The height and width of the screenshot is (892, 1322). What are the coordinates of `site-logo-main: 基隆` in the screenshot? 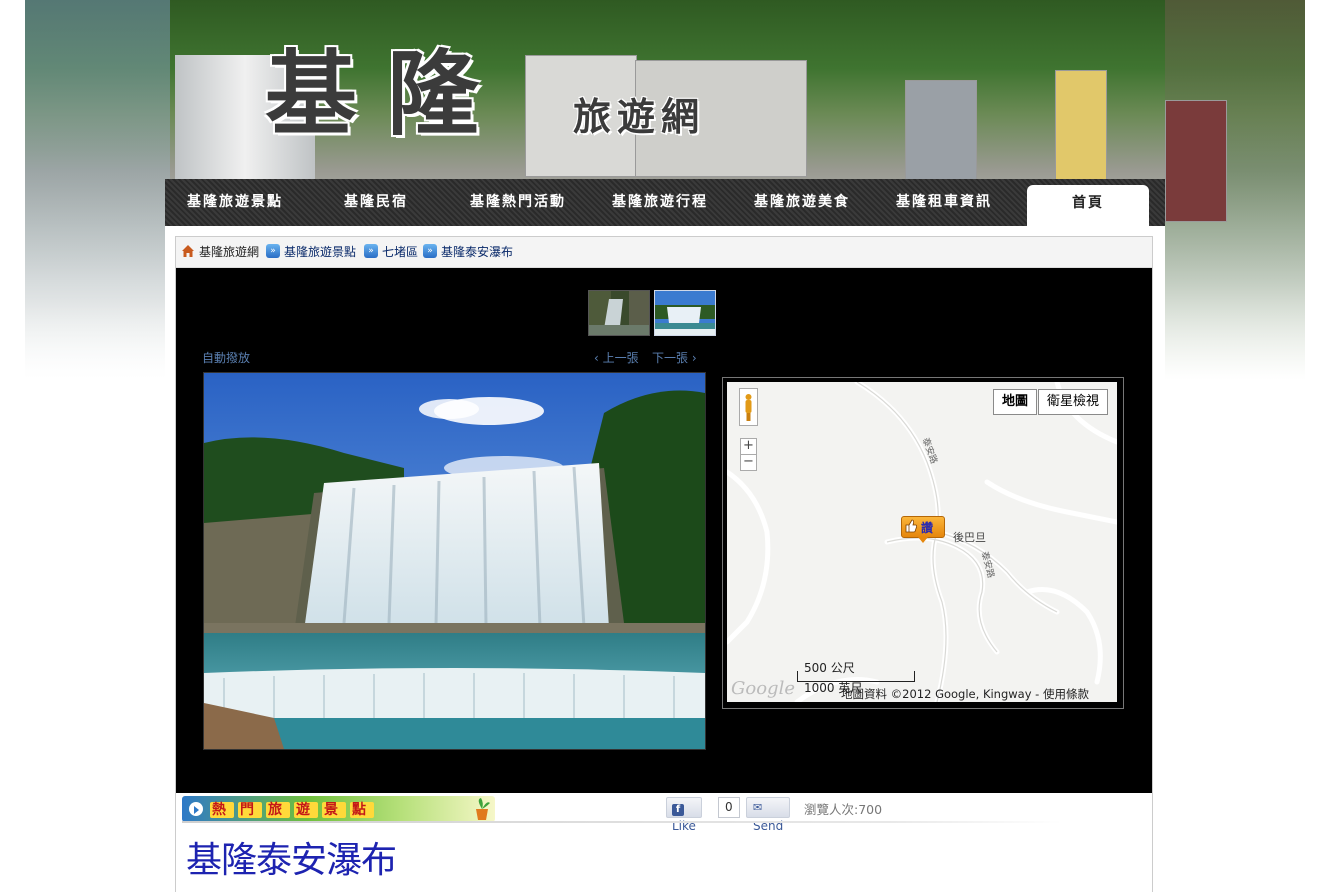 It's located at (387, 94).